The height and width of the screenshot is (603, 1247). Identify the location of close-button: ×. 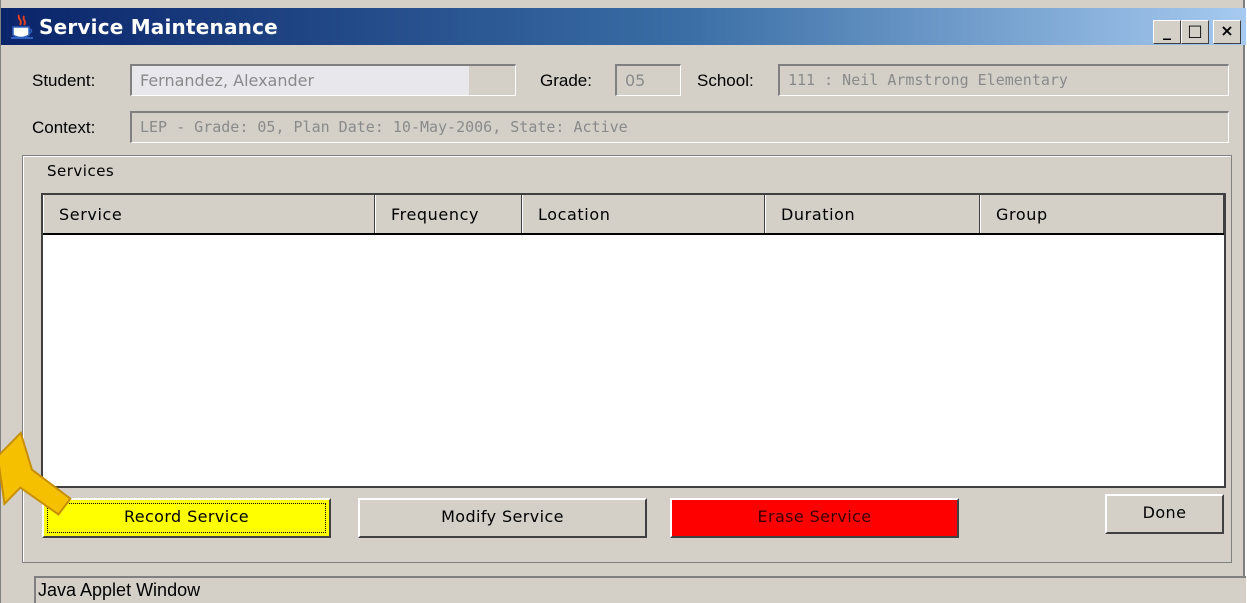
(1227, 32).